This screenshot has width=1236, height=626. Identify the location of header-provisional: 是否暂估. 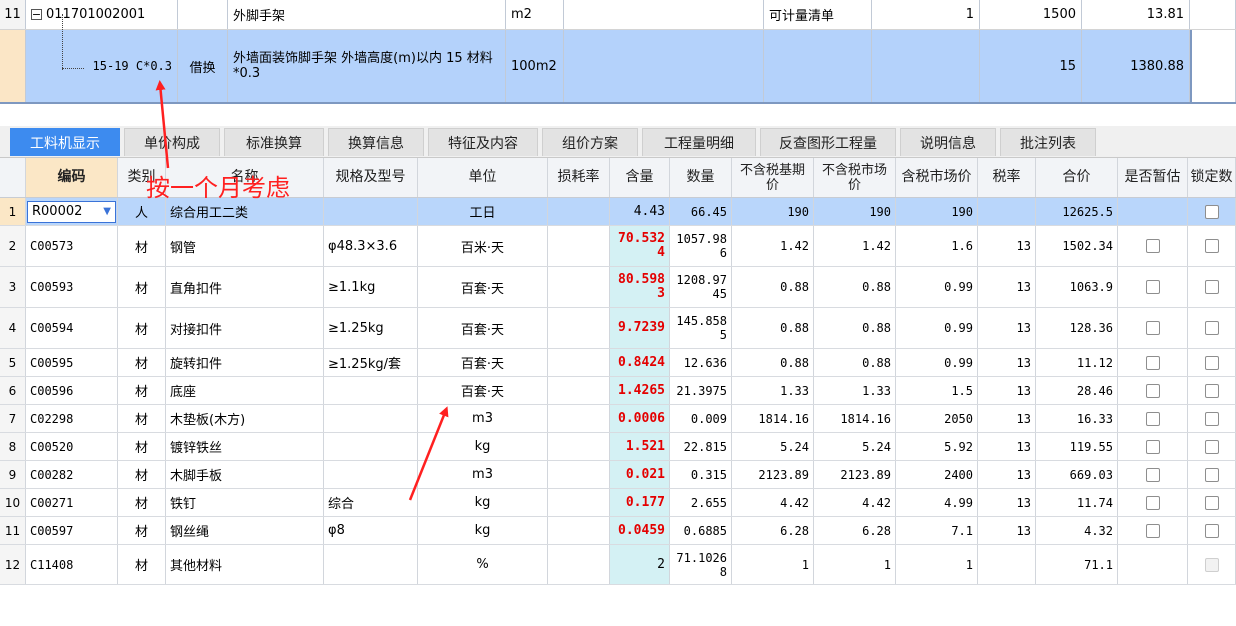
(1153, 177).